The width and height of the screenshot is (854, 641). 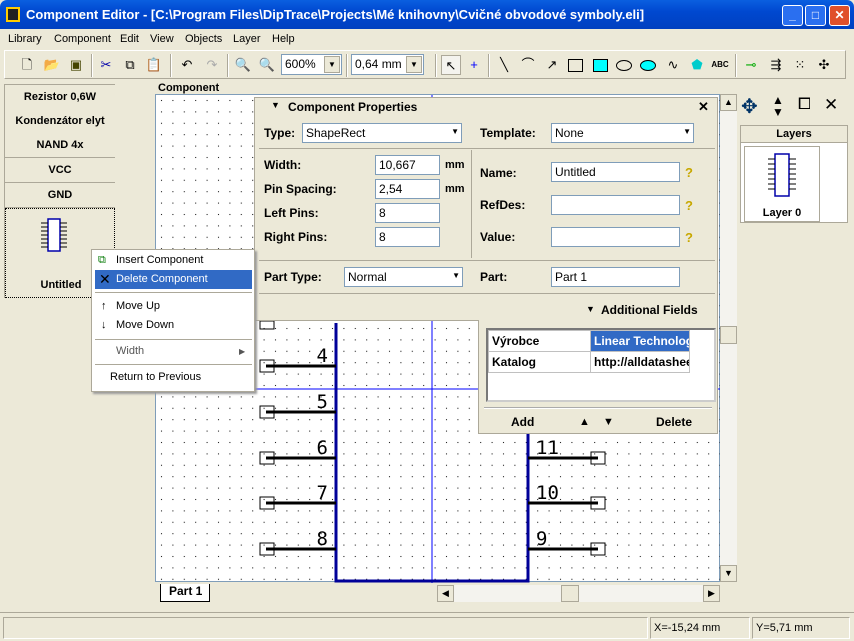 I want to click on polygon-icon: ⬟, so click(x=697, y=65).